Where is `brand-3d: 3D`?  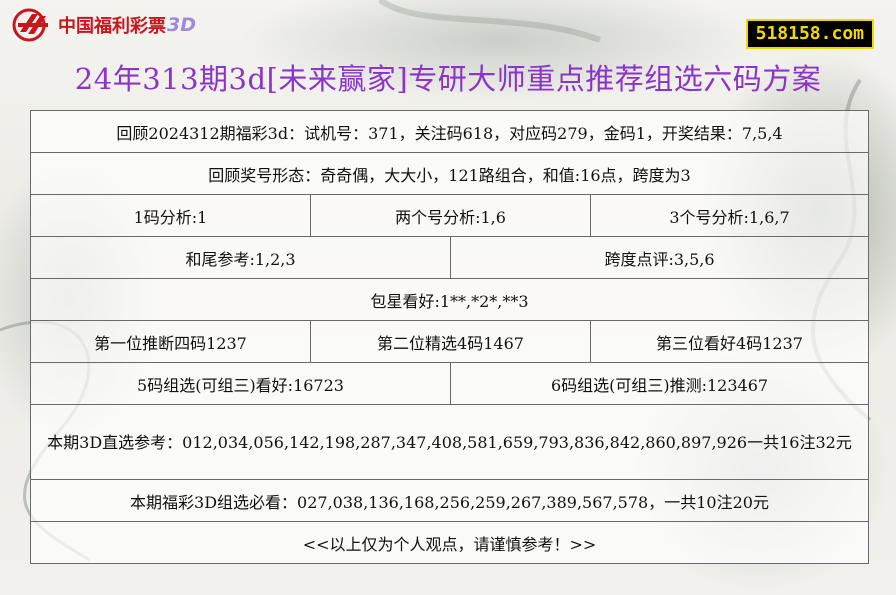
brand-3d: 3D is located at coordinates (181, 25).